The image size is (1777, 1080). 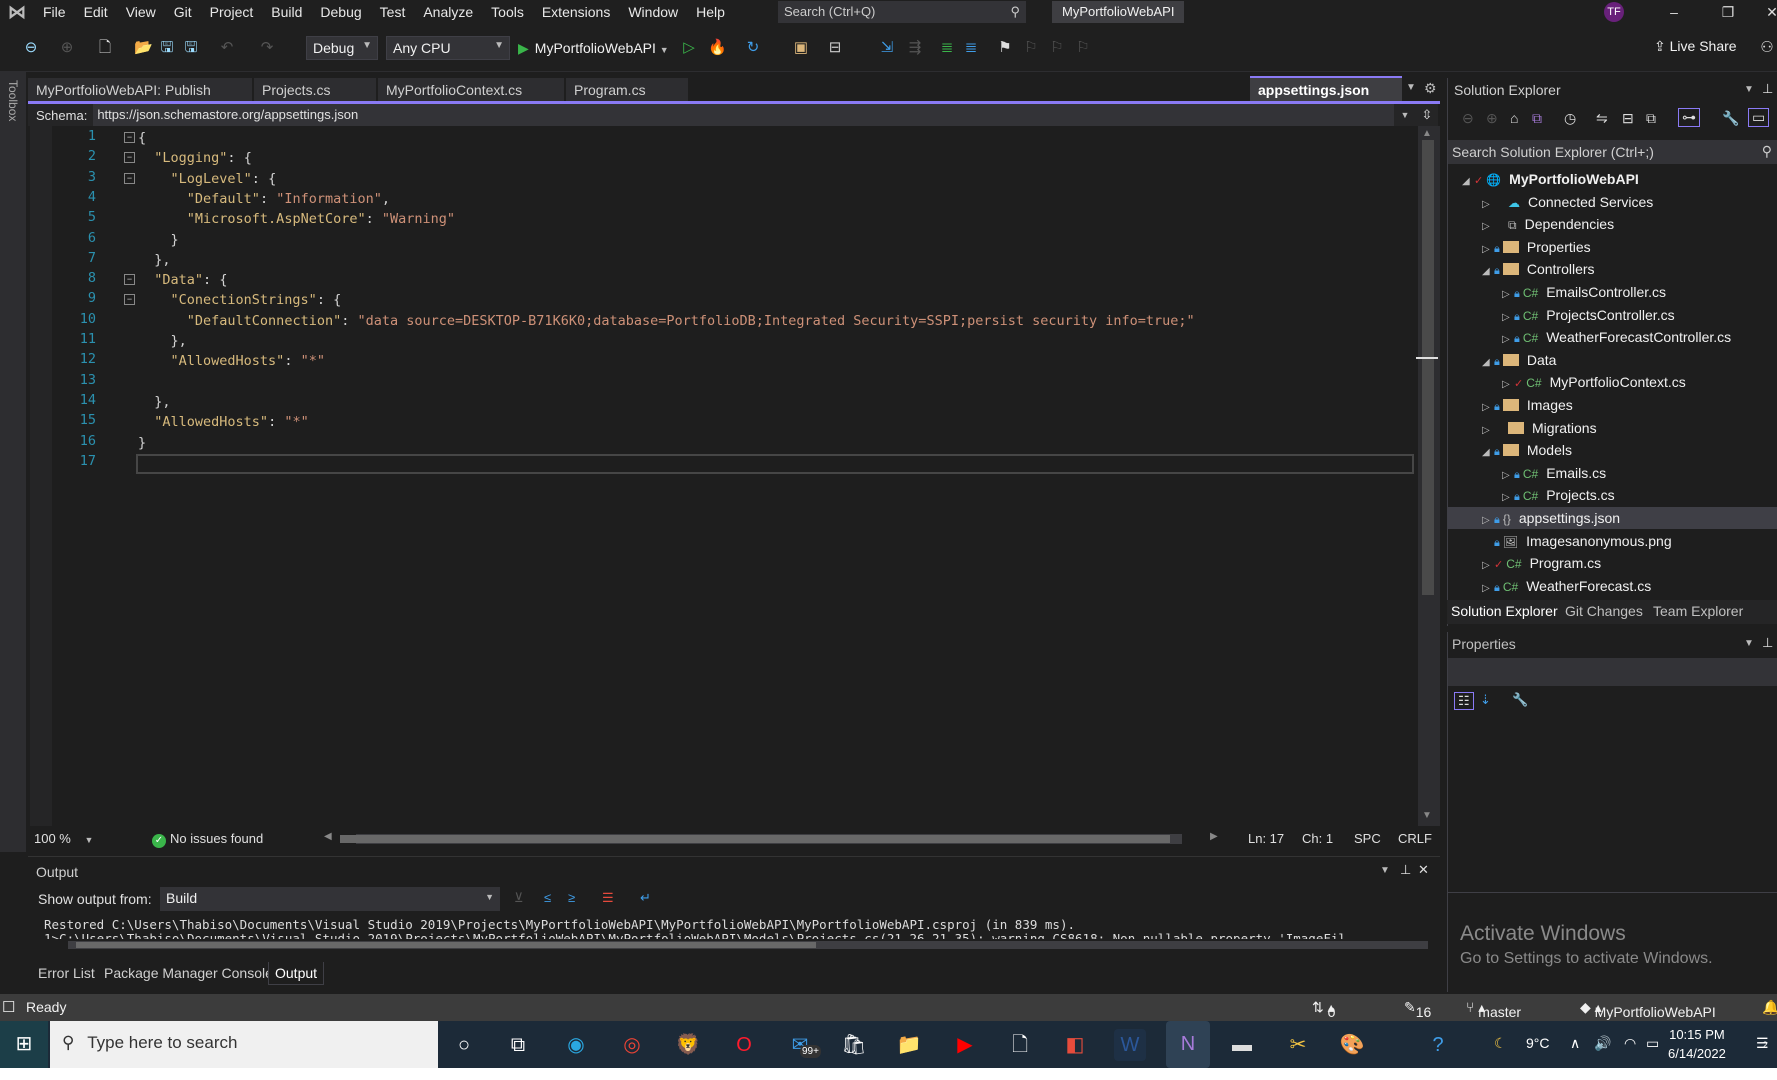 What do you see at coordinates (717, 48) in the screenshot?
I see `hot-reload-icon: 🔥` at bounding box center [717, 48].